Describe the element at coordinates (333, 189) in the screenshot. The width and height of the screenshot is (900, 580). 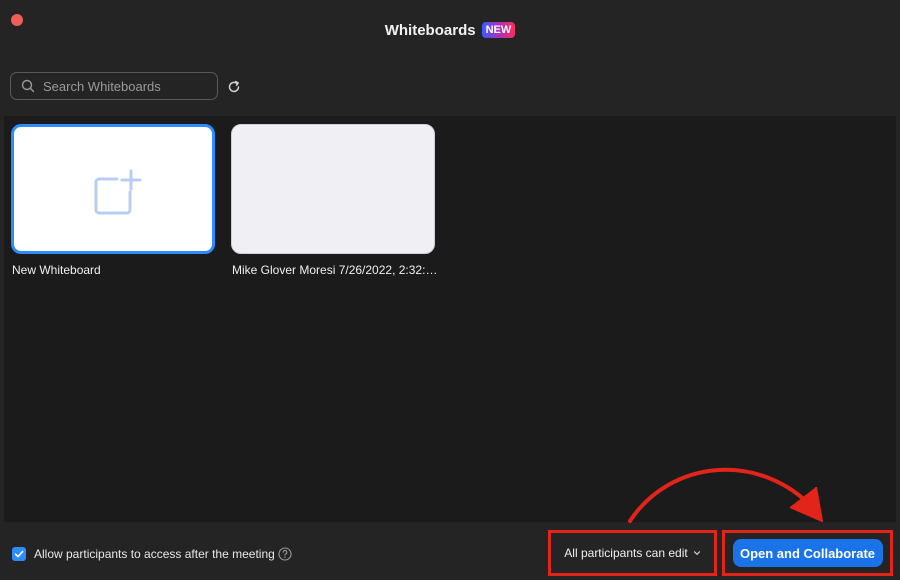
I see `whiteboard-card` at that location.